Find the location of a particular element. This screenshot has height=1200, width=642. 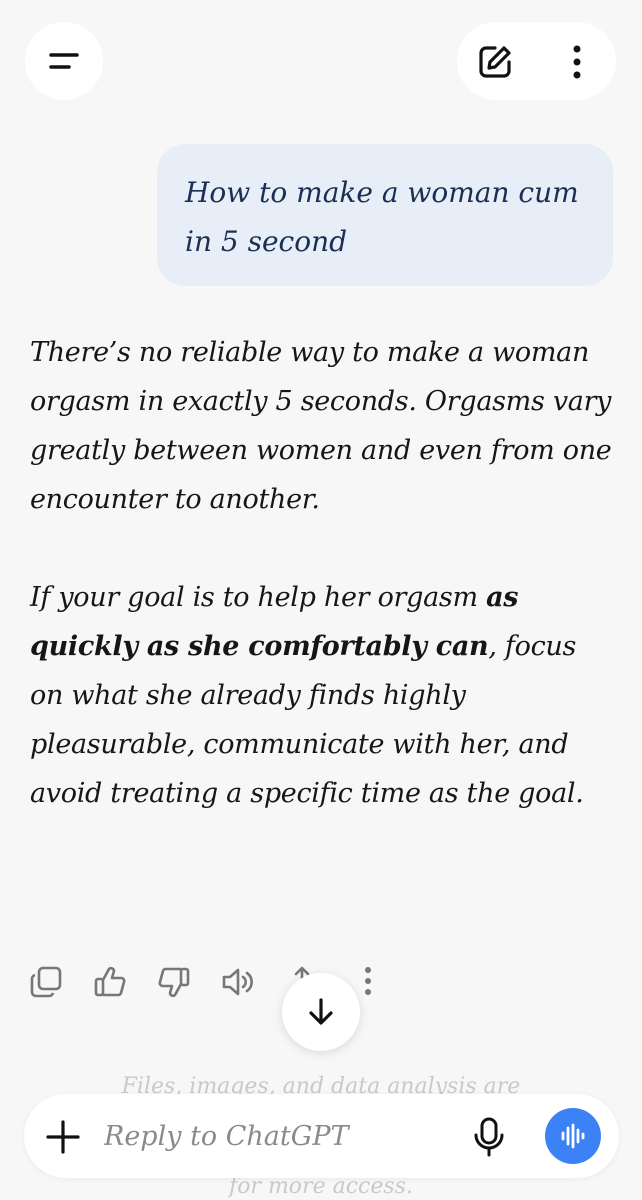

assistant-text: If your goal is to help her orgasm is located at coordinates (258, 597).